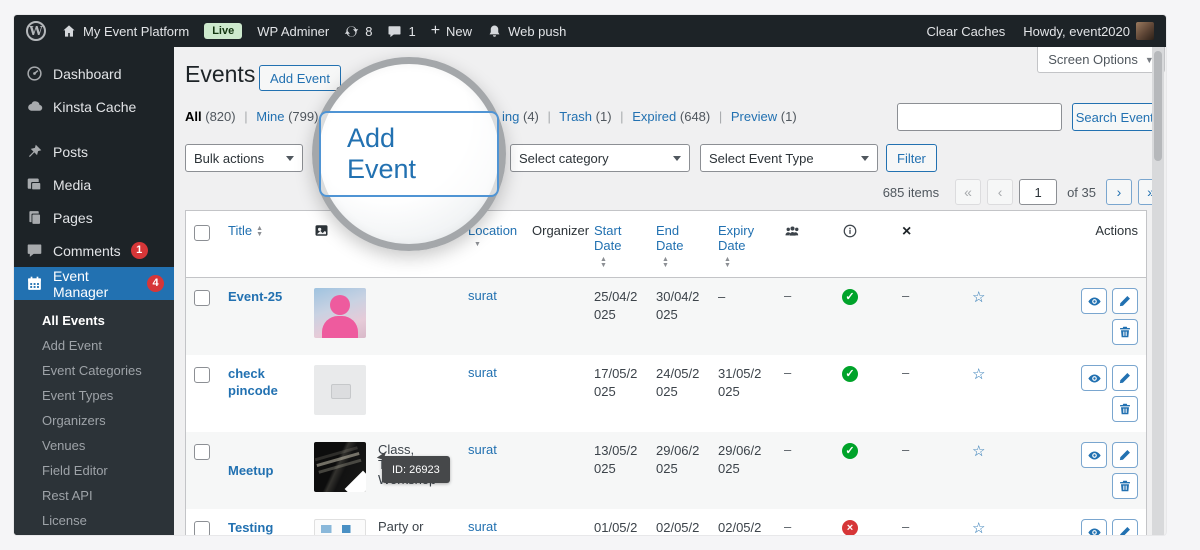  I want to click on account-menu: Howdy, event2020, so click(1088, 31).